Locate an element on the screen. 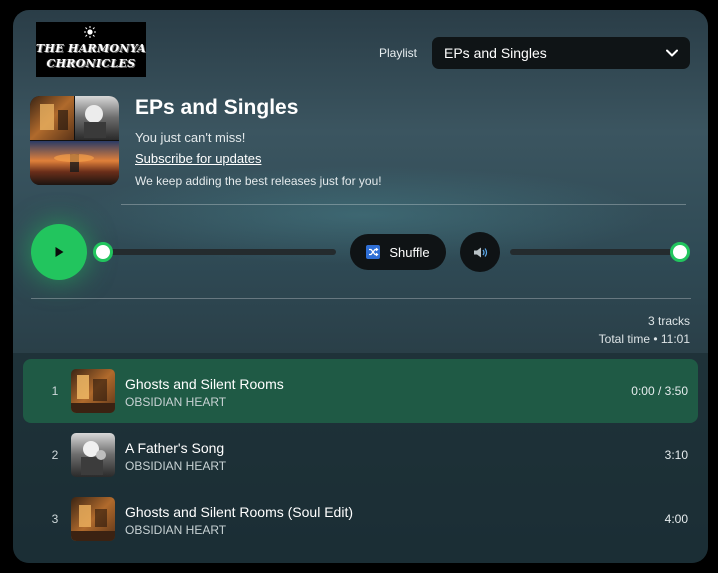 This screenshot has width=718, height=573. logo-line-2: CHRONICLES is located at coordinates (91, 63).